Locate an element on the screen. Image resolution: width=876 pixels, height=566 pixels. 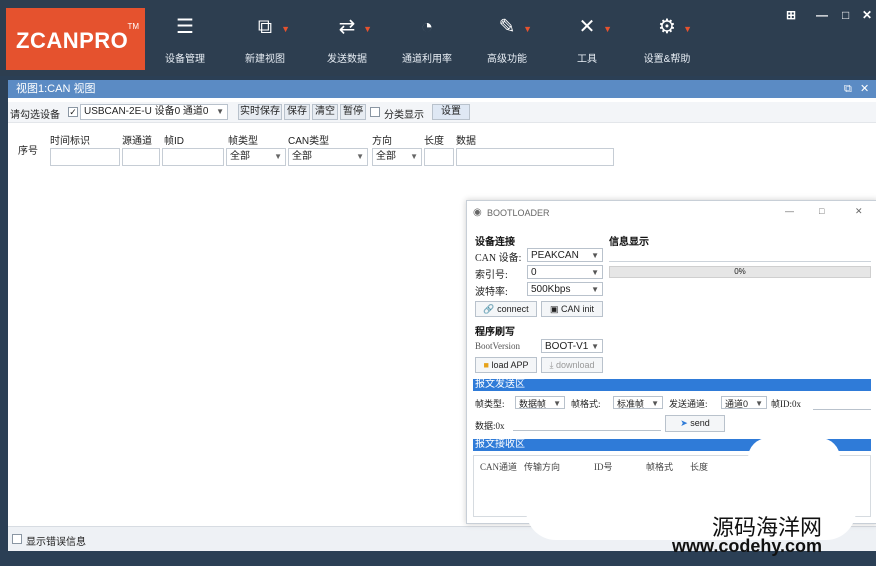
recv-col-channel: CAN通道 is located at coordinates (499, 467).